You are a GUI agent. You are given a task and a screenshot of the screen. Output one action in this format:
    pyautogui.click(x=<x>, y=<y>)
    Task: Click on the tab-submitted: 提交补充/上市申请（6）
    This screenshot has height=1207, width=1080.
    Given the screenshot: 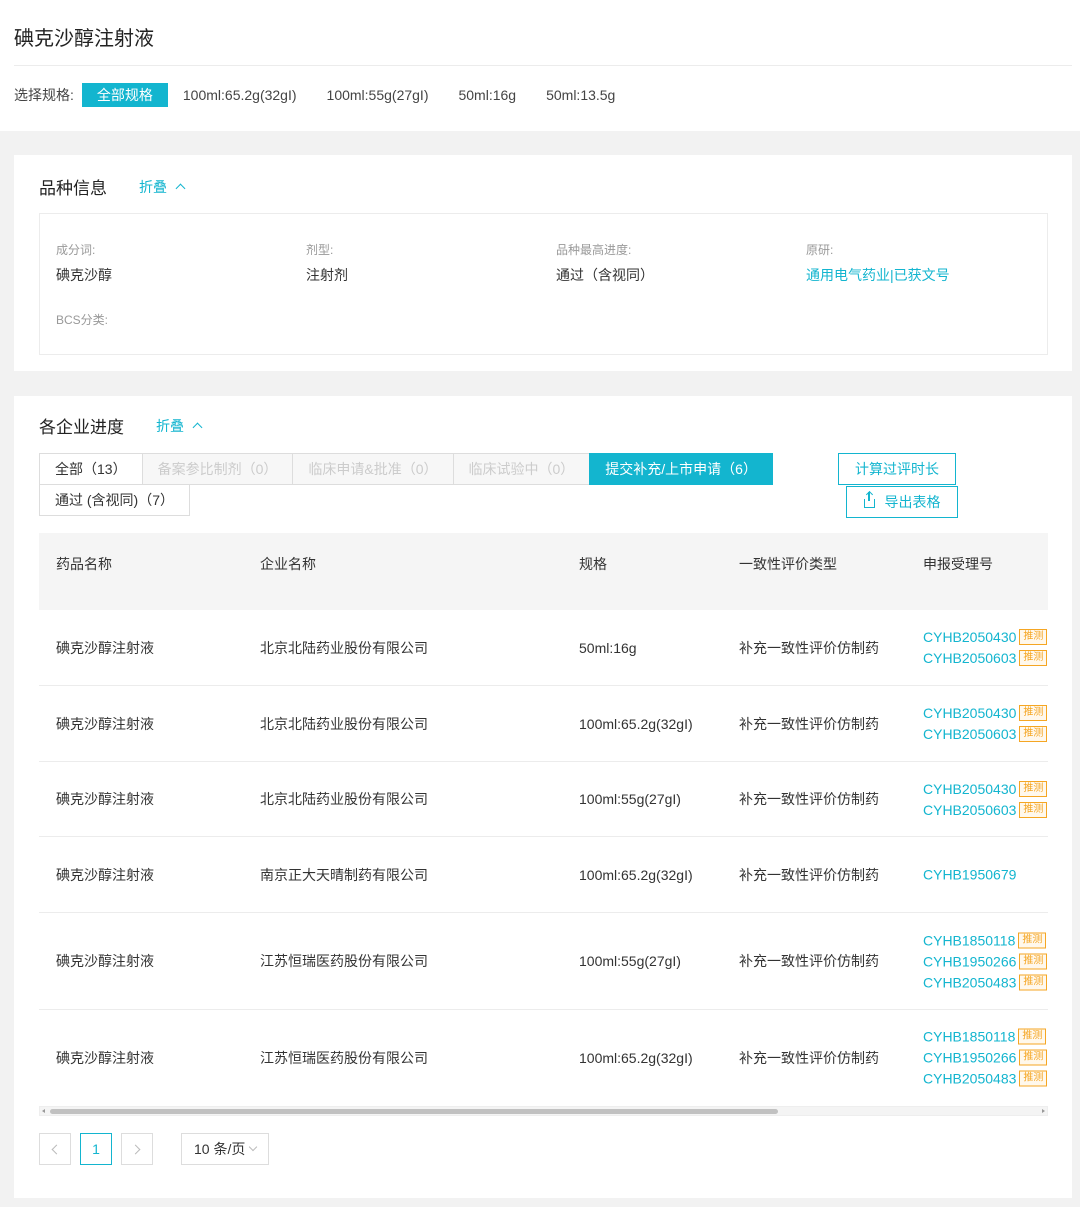 What is the action you would take?
    pyautogui.click(x=681, y=469)
    